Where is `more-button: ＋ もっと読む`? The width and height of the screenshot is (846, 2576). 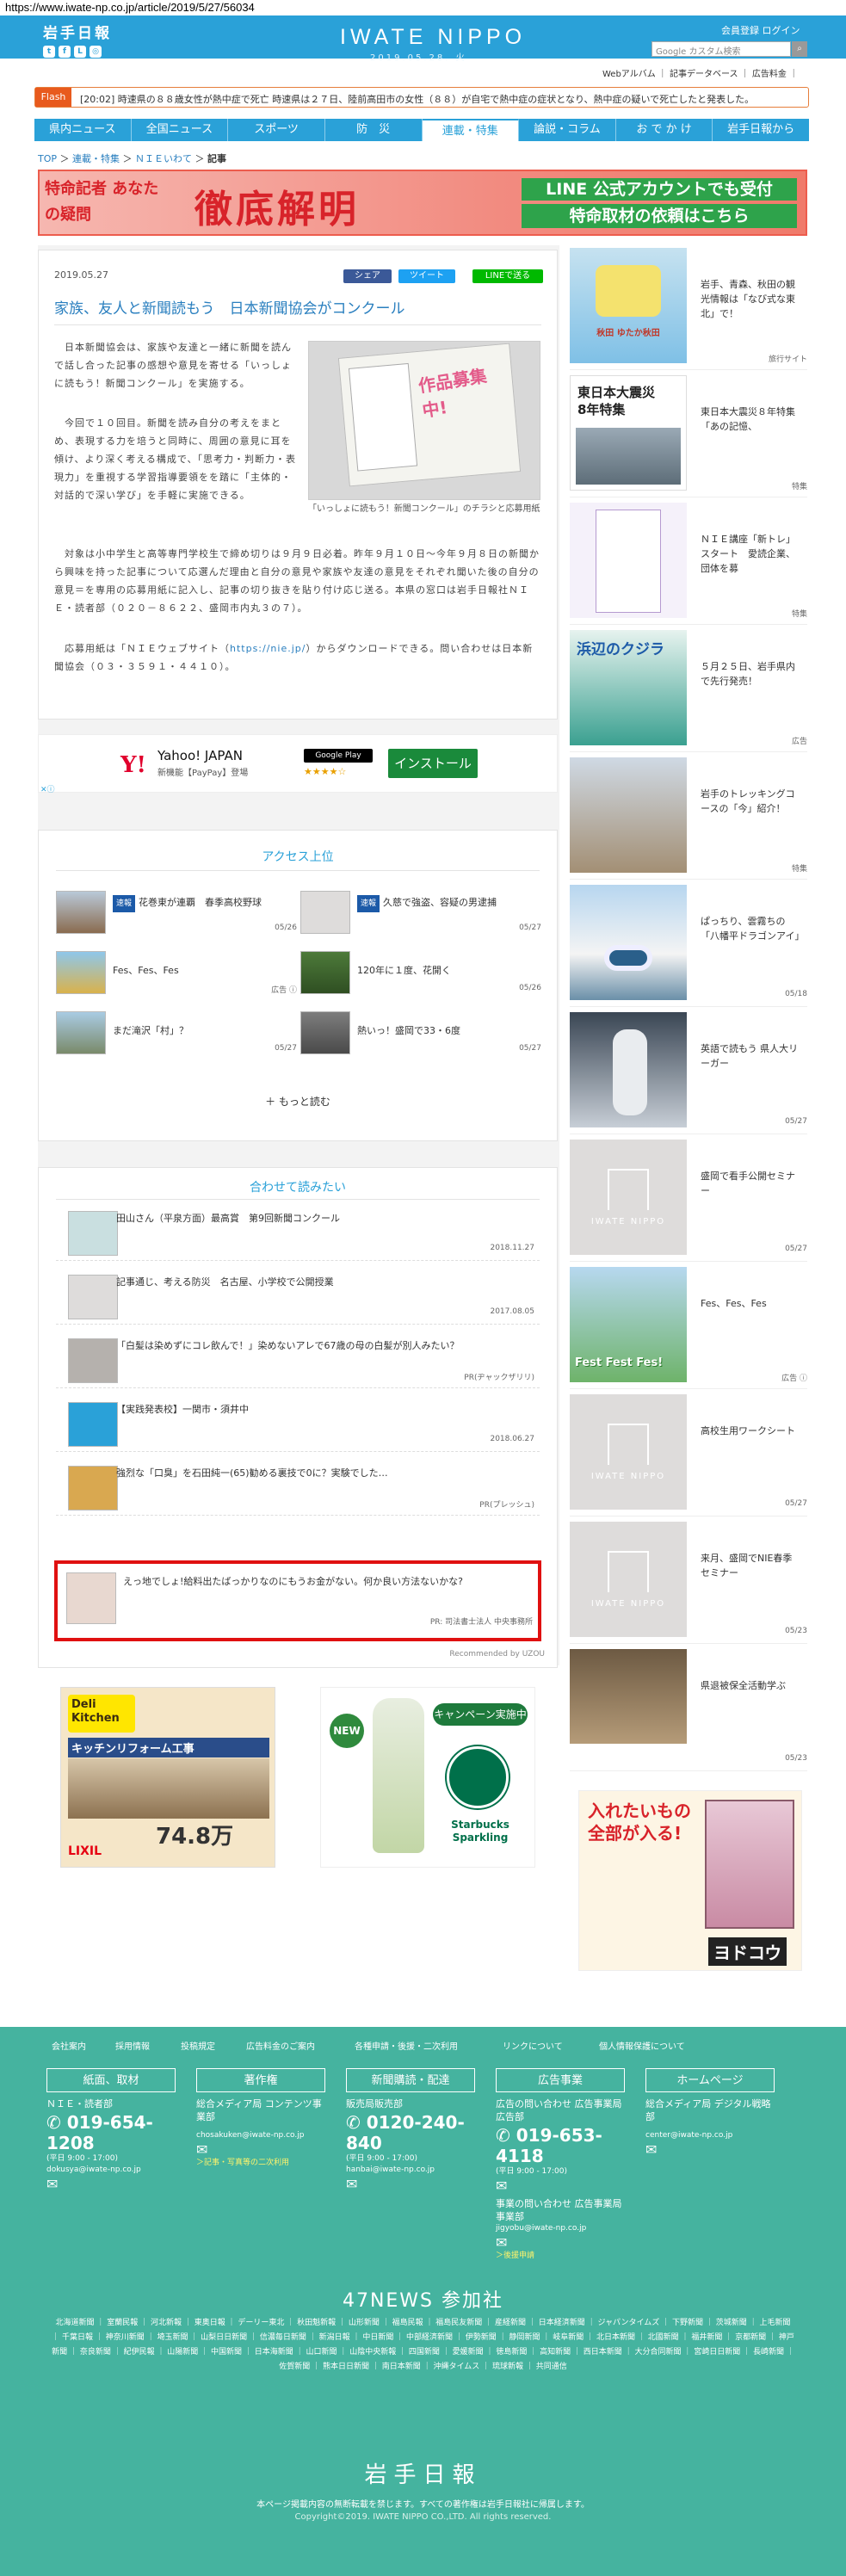 more-button: ＋ もっと読む is located at coordinates (298, 1101).